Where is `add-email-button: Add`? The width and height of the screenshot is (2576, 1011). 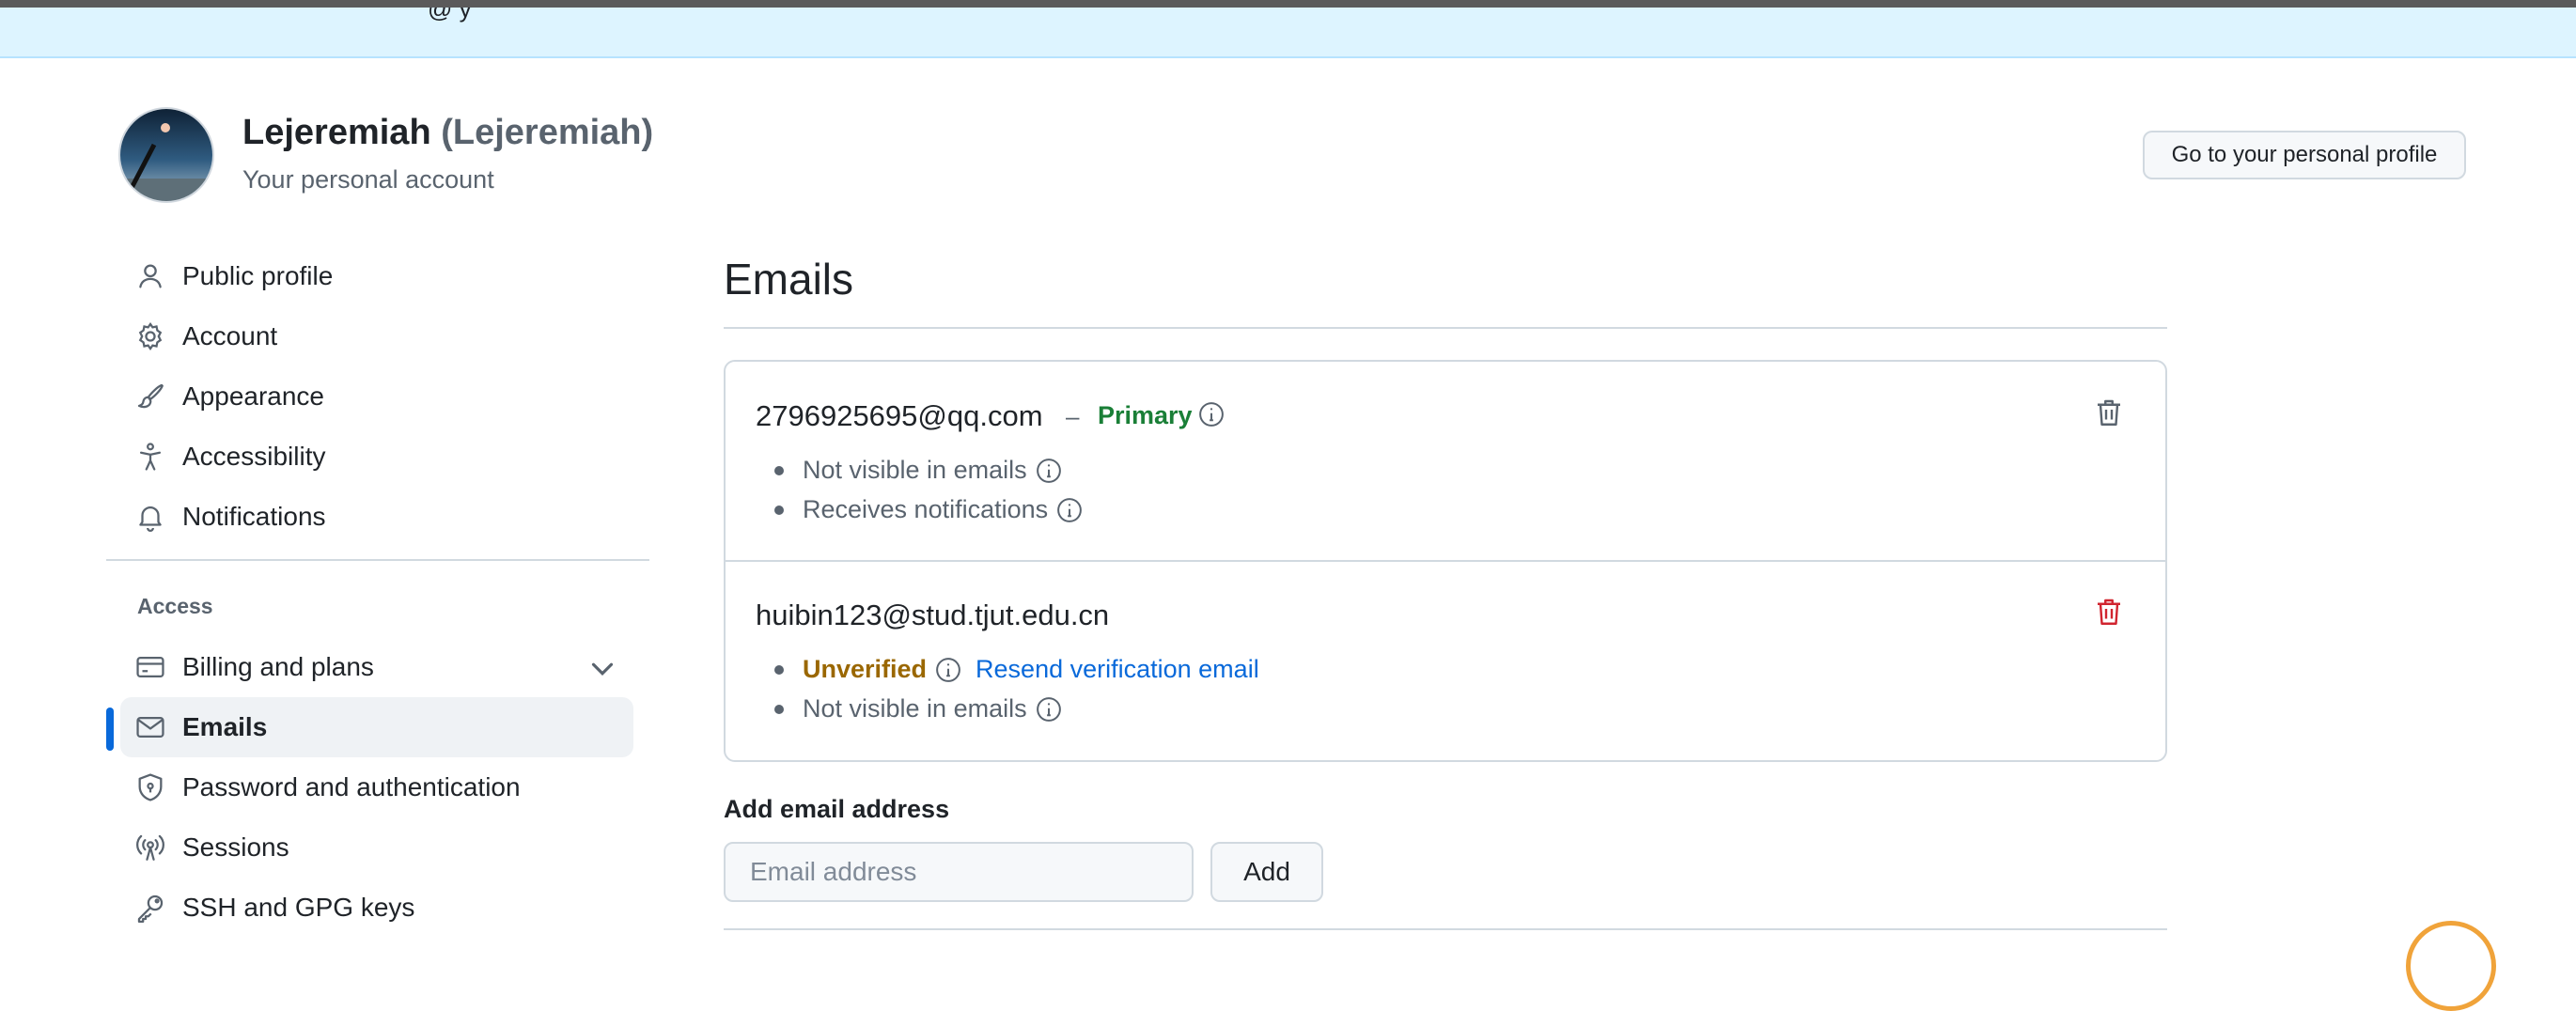 add-email-button: Add is located at coordinates (1266, 872).